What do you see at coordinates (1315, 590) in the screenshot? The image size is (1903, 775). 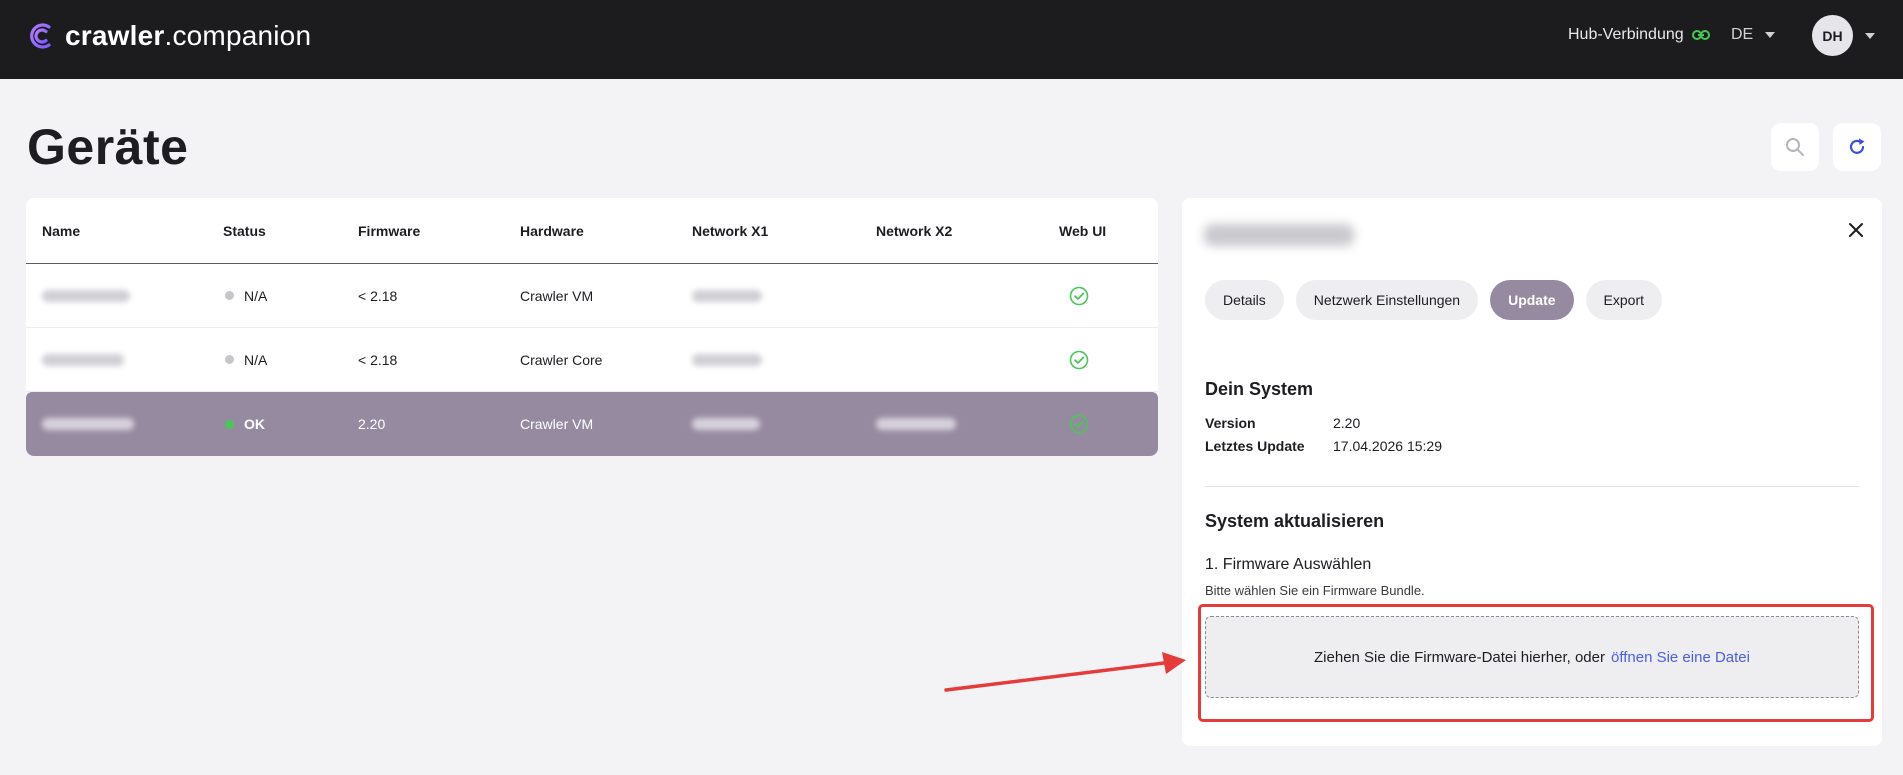 I see `step-hint: Bitte wählen Sie ein Firmware Bundle.` at bounding box center [1315, 590].